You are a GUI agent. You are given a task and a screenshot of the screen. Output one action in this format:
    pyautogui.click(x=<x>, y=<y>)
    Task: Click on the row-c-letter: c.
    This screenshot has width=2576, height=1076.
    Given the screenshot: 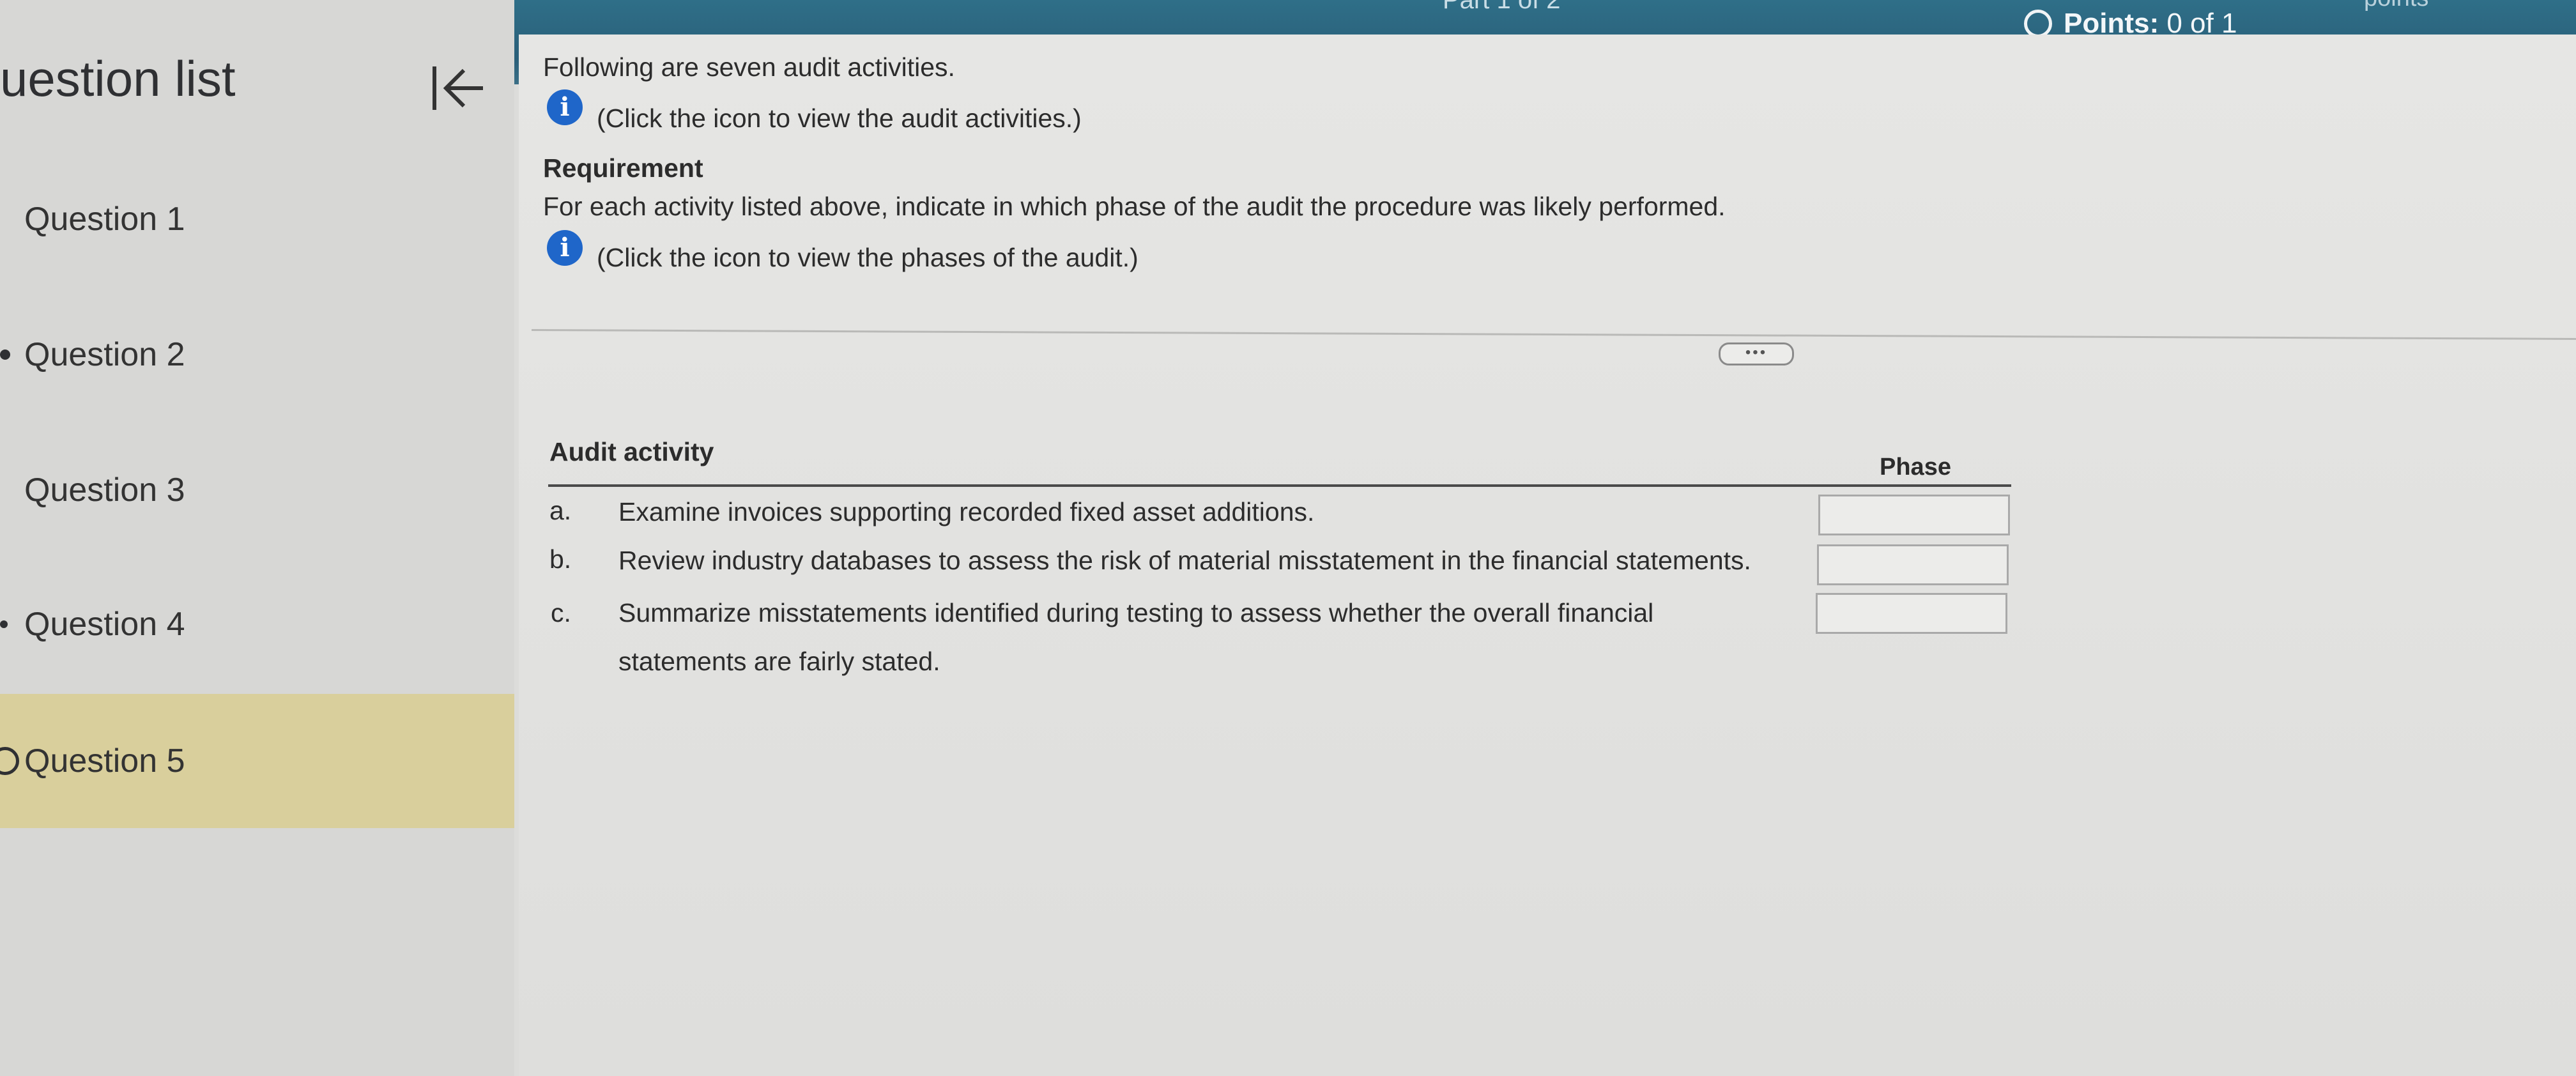 What is the action you would take?
    pyautogui.click(x=561, y=612)
    